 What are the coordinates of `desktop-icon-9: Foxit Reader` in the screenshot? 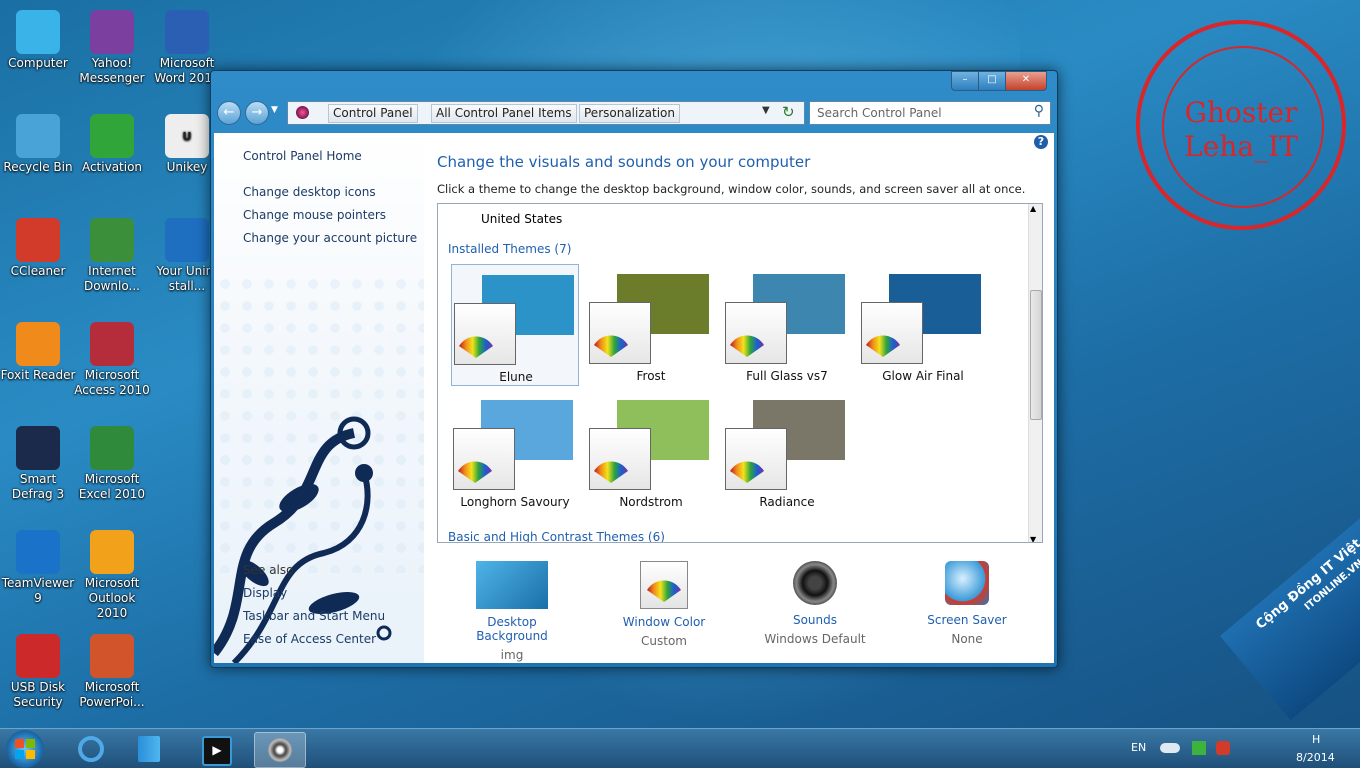 It's located at (38, 350).